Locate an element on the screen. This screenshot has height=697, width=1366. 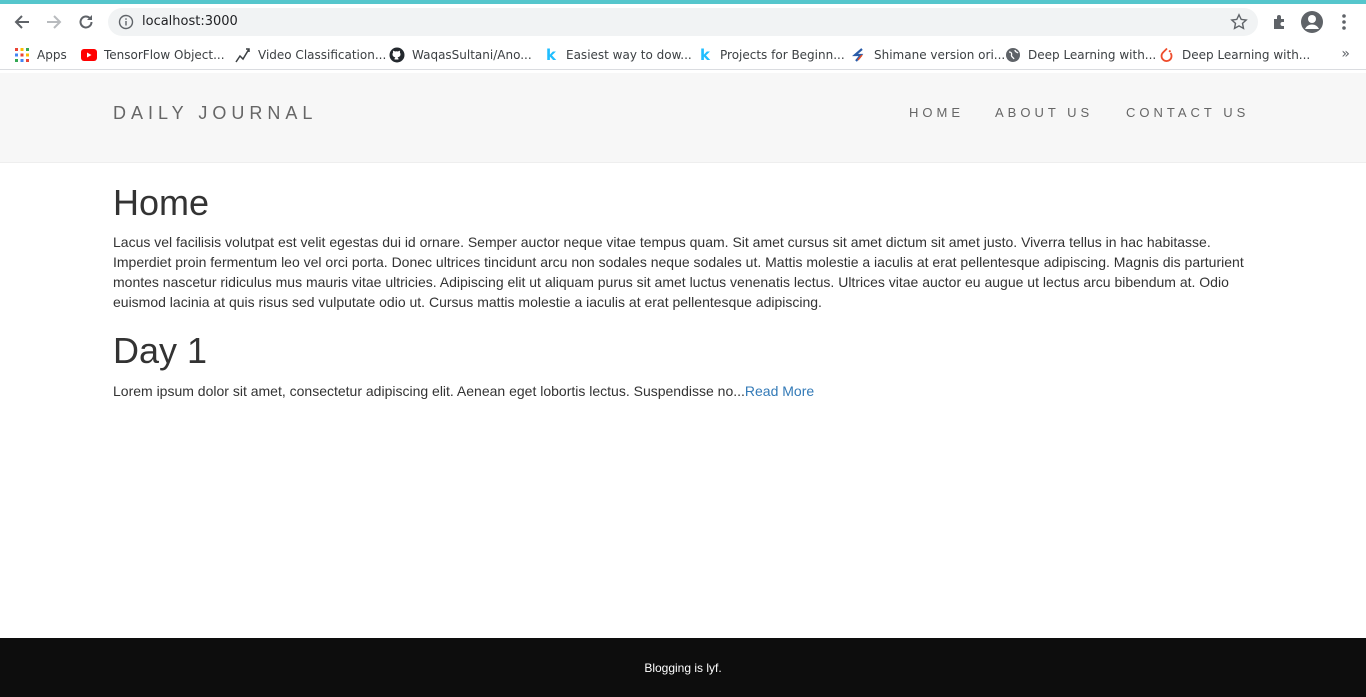
chart-trend-icon is located at coordinates (243, 55).